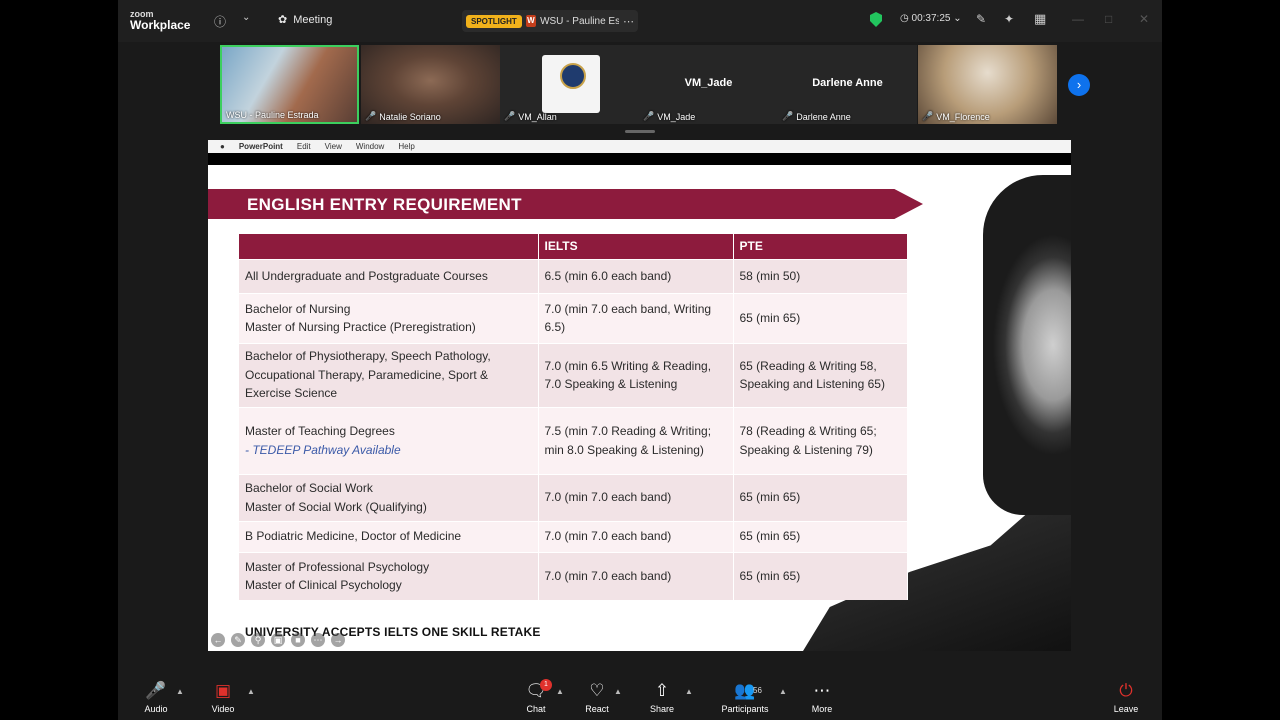 The image size is (1280, 720). I want to click on react-button: ♡ React, so click(597, 697).